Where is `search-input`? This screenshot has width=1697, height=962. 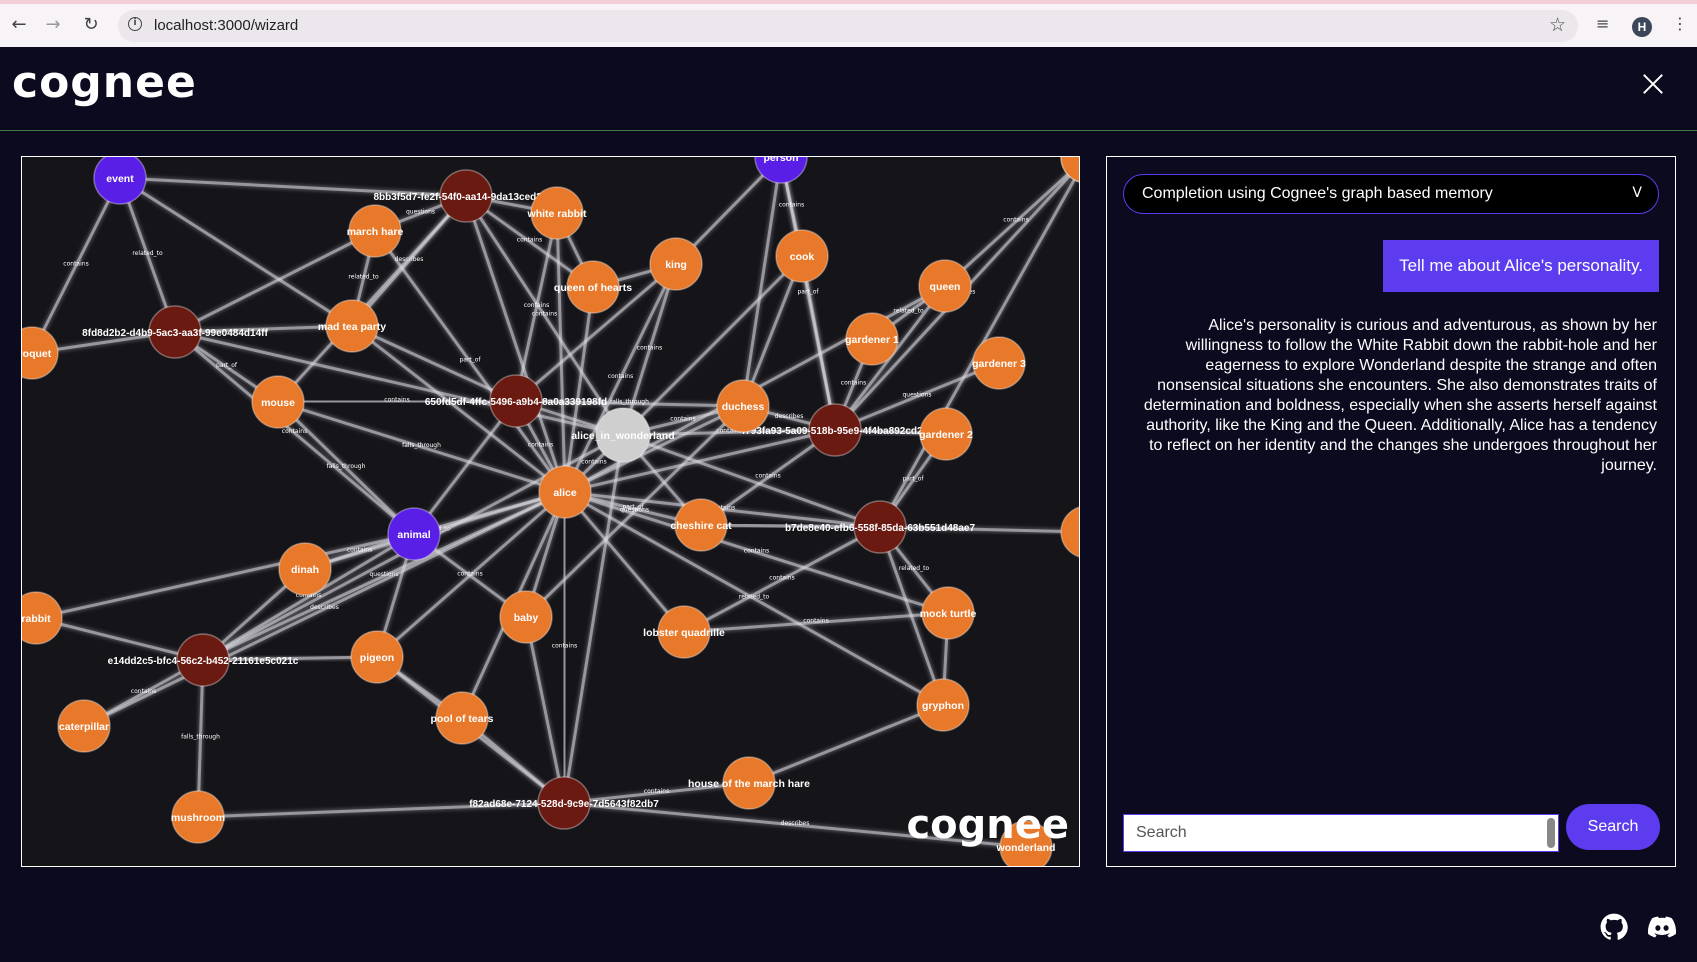 search-input is located at coordinates (1341, 833).